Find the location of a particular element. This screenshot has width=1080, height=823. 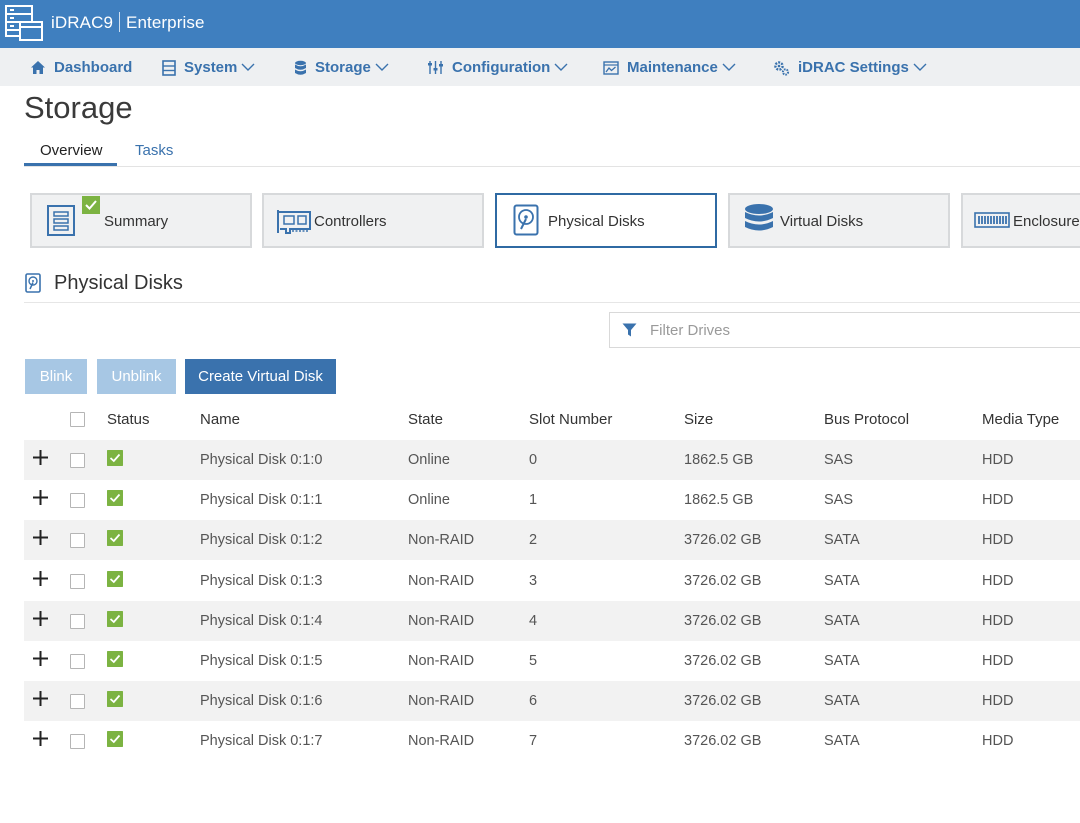

disk-name: Physical Disk 0:1:4 is located at coordinates (261, 621).